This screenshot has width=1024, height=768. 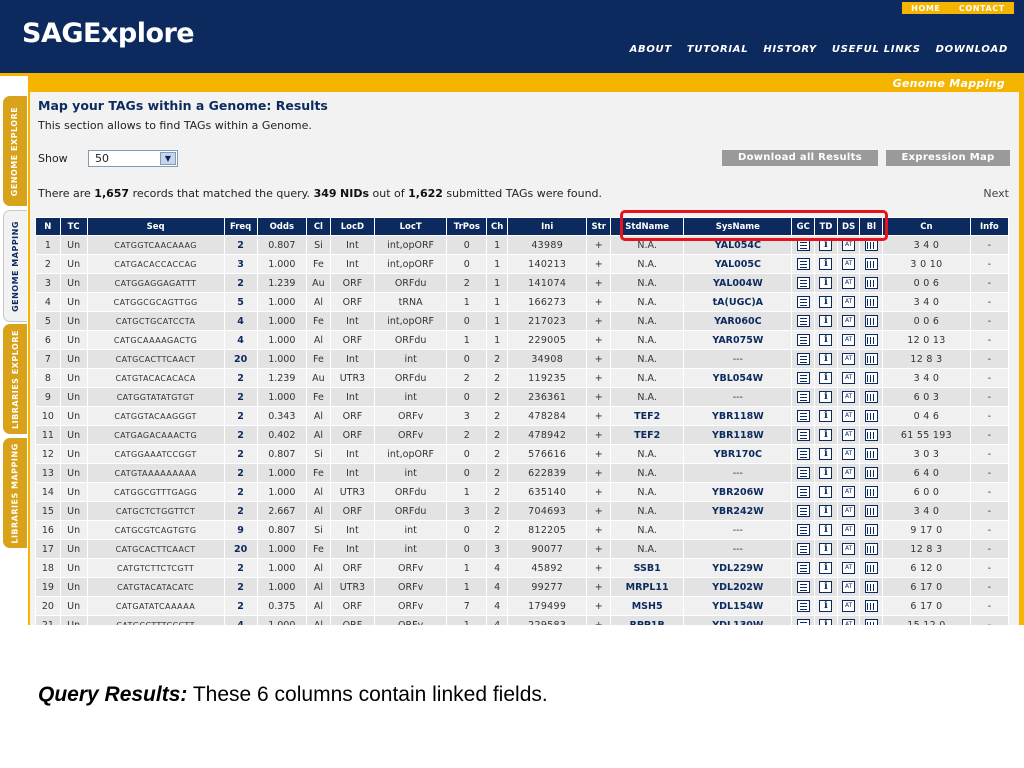 I want to click on nav-useful-links: USEFUL LINKS, so click(x=876, y=49).